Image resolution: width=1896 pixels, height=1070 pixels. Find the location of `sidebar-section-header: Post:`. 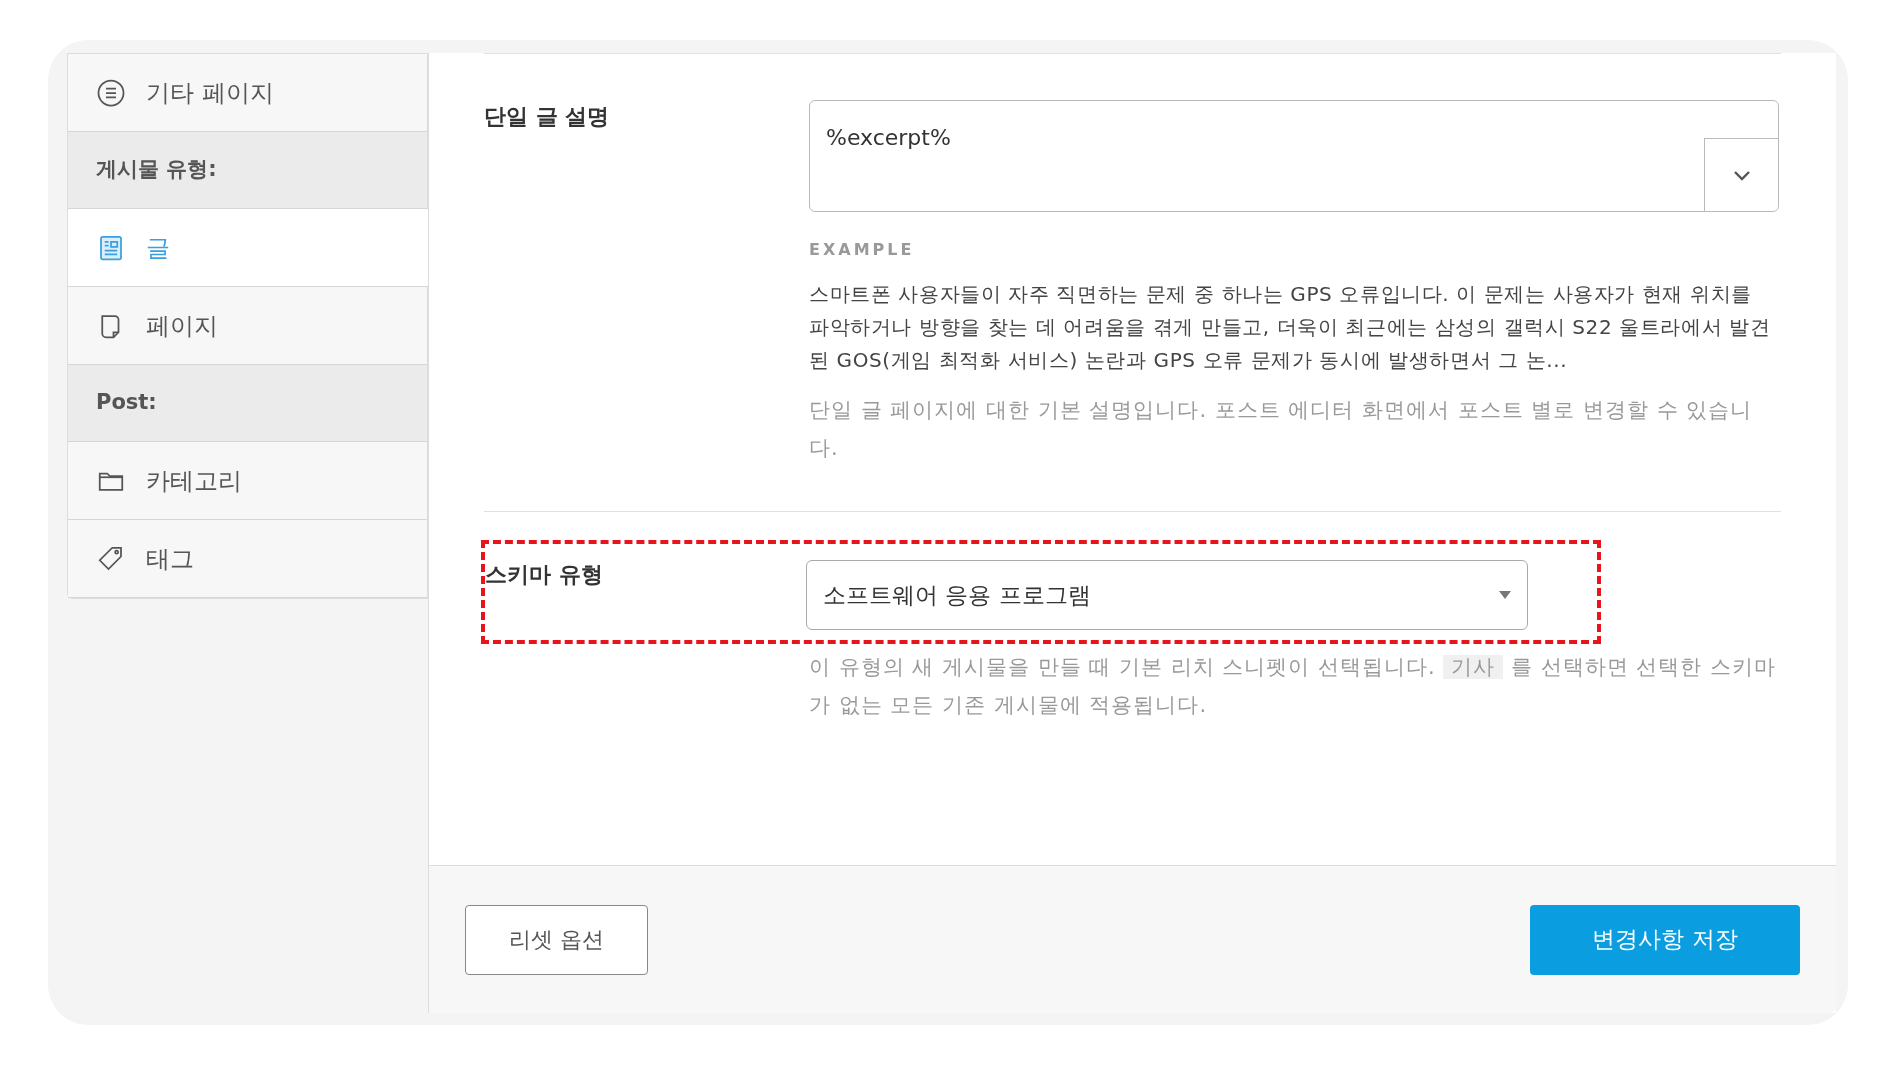

sidebar-section-header: Post: is located at coordinates (247, 403).